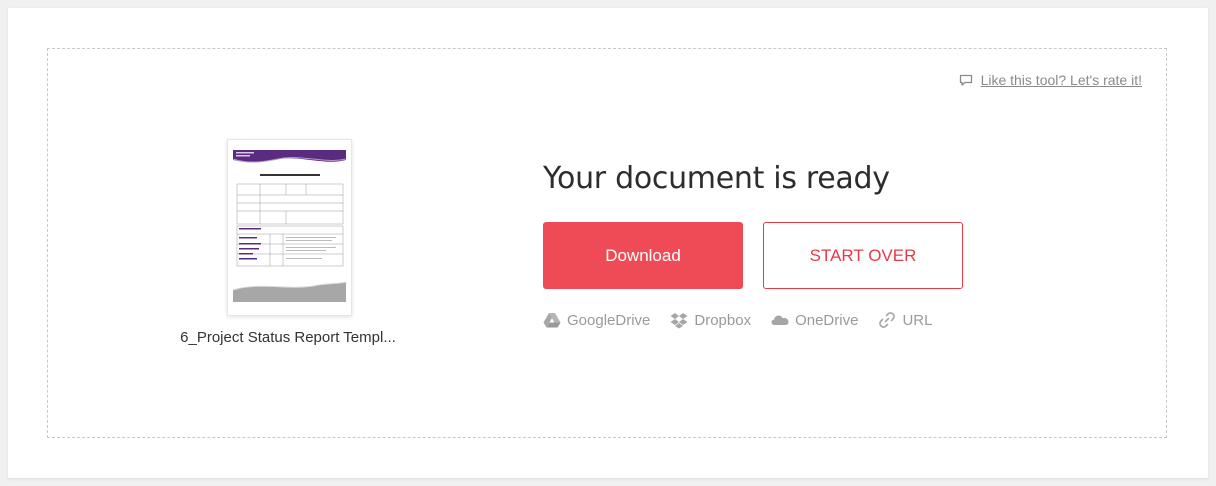  What do you see at coordinates (917, 320) in the screenshot?
I see `url-label: URL` at bounding box center [917, 320].